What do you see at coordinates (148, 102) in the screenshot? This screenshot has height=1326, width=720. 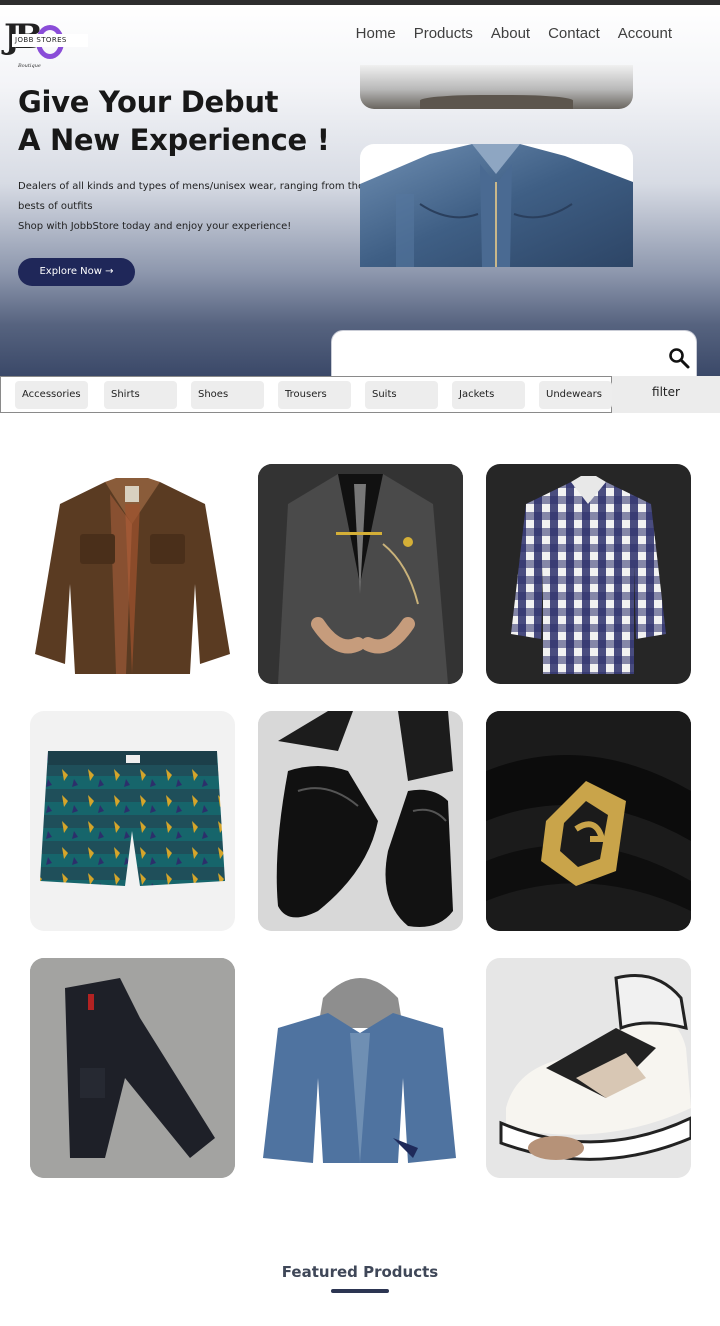 I see `hero-title-line-1: Give Your Debut` at bounding box center [148, 102].